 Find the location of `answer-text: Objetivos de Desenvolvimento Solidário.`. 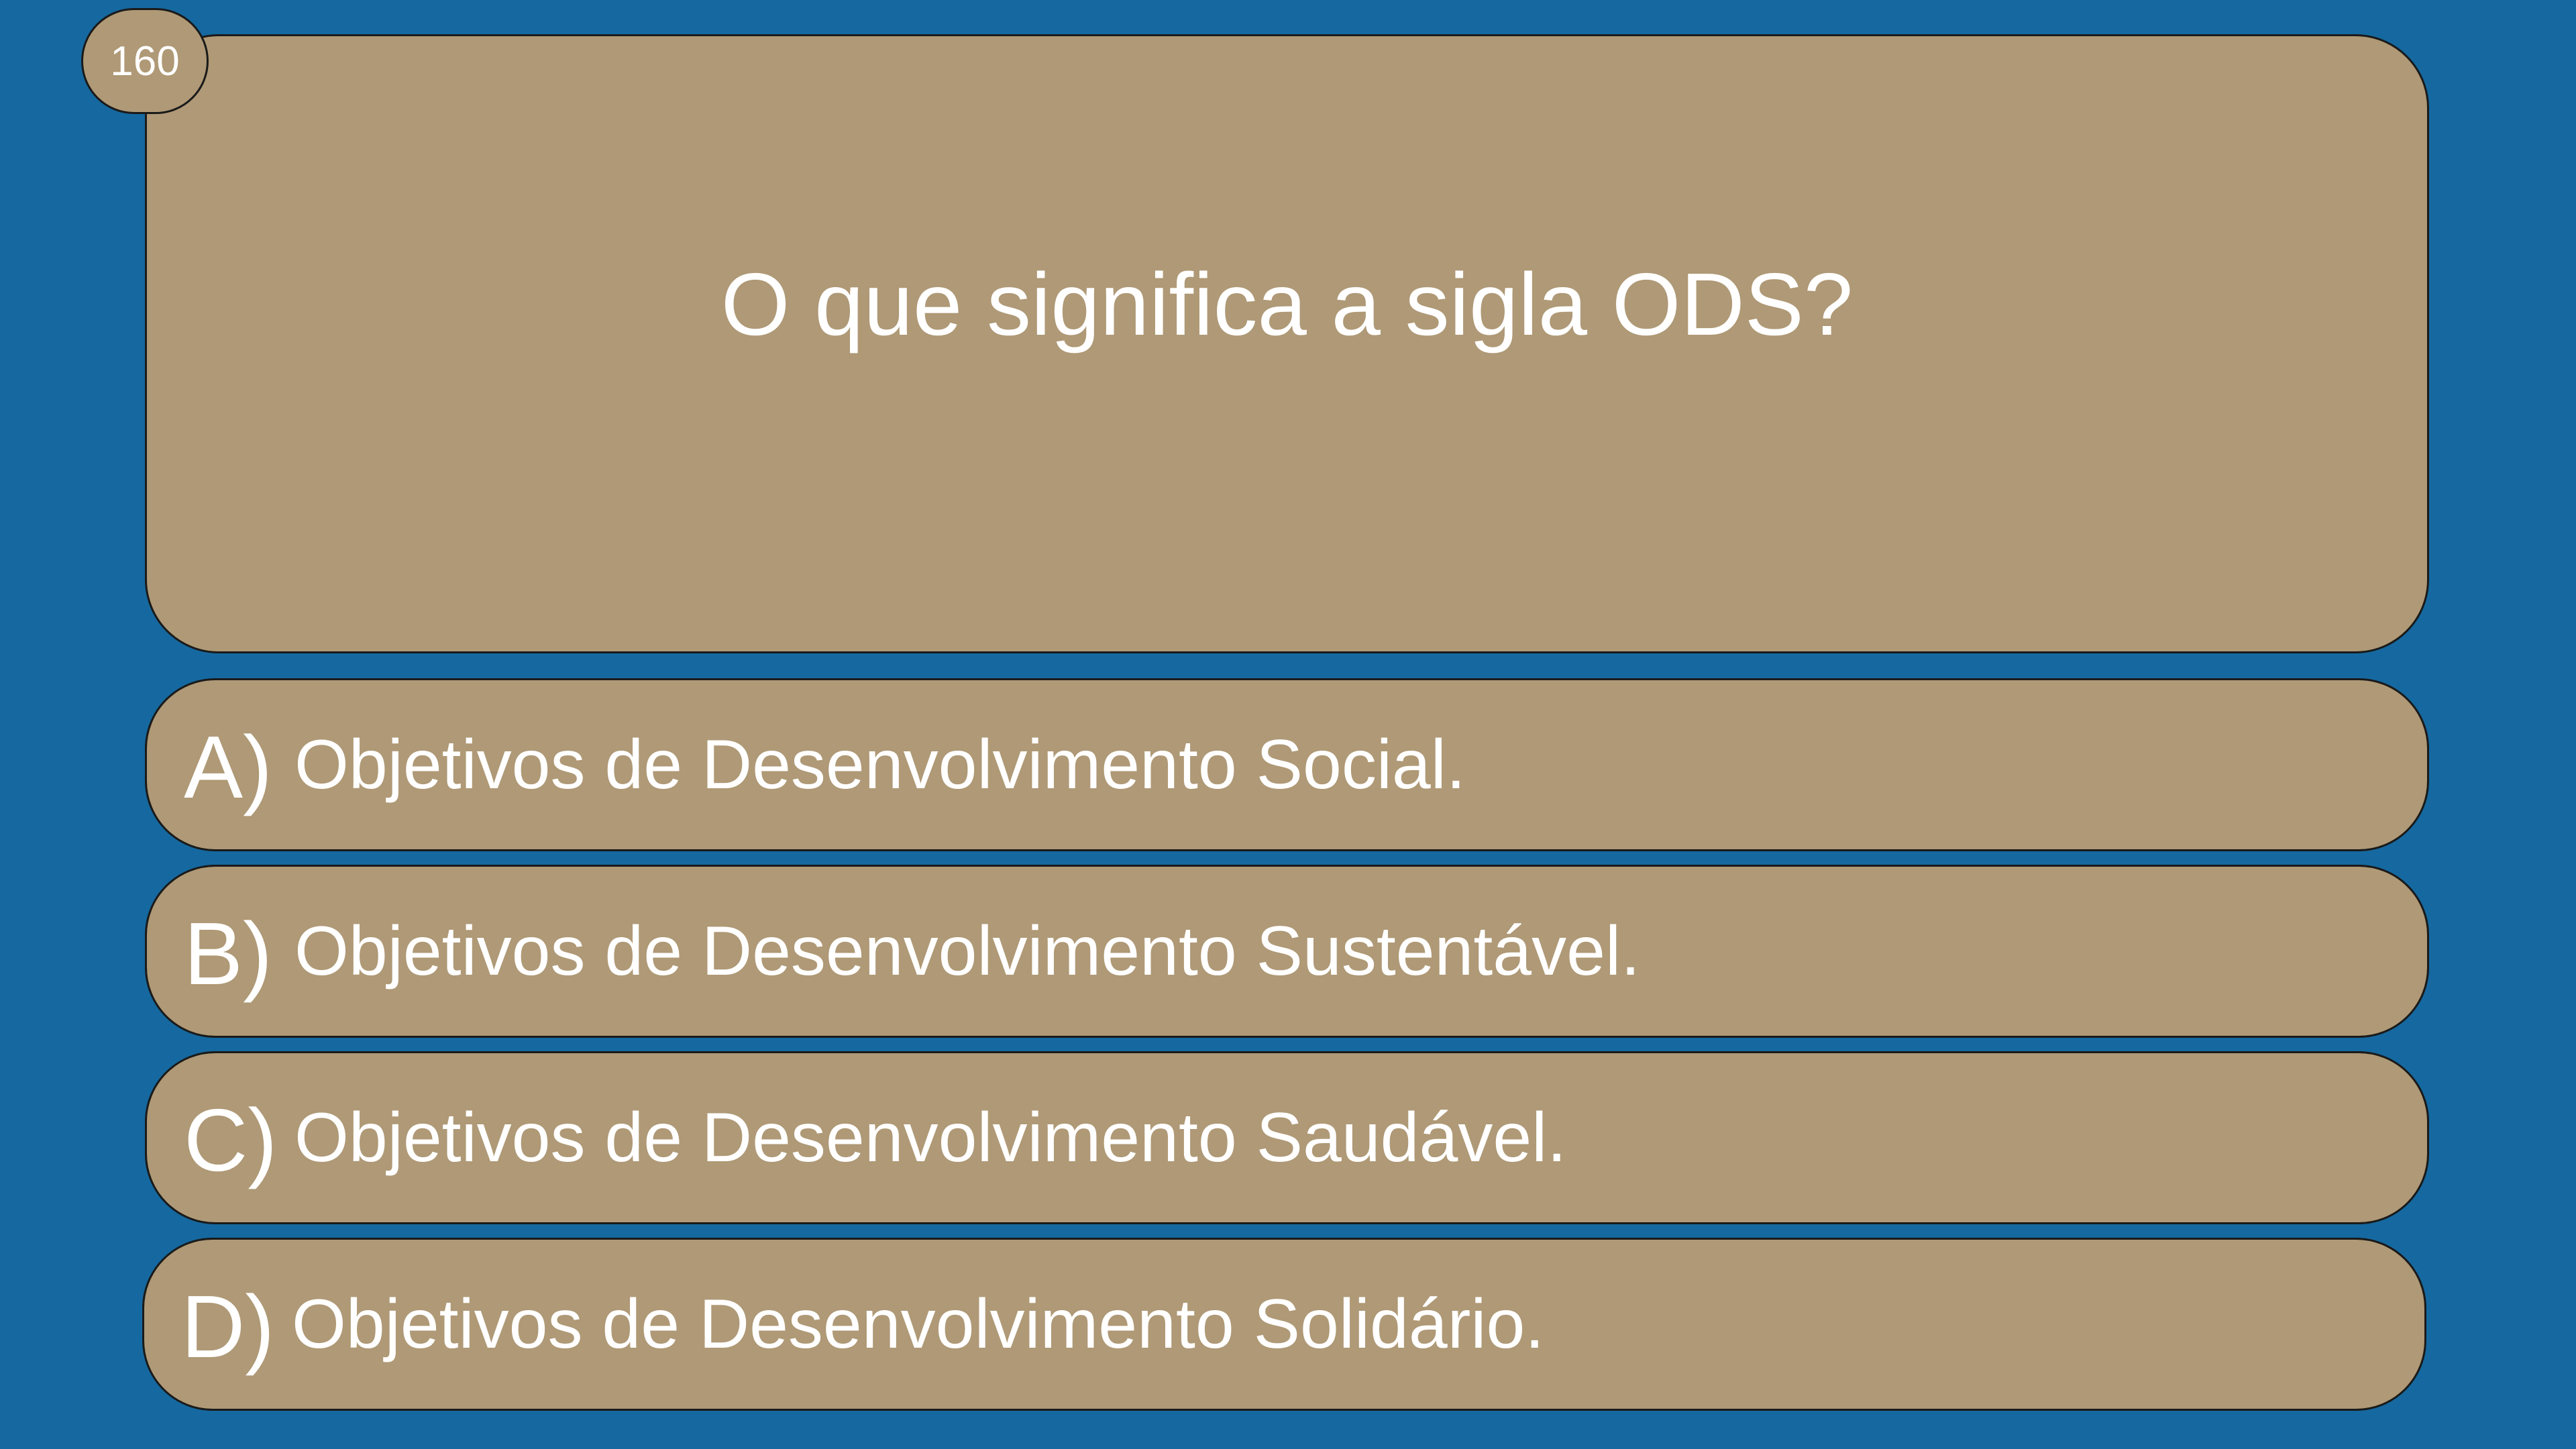

answer-text: Objetivos de Desenvolvimento Solidário. is located at coordinates (918, 1324).